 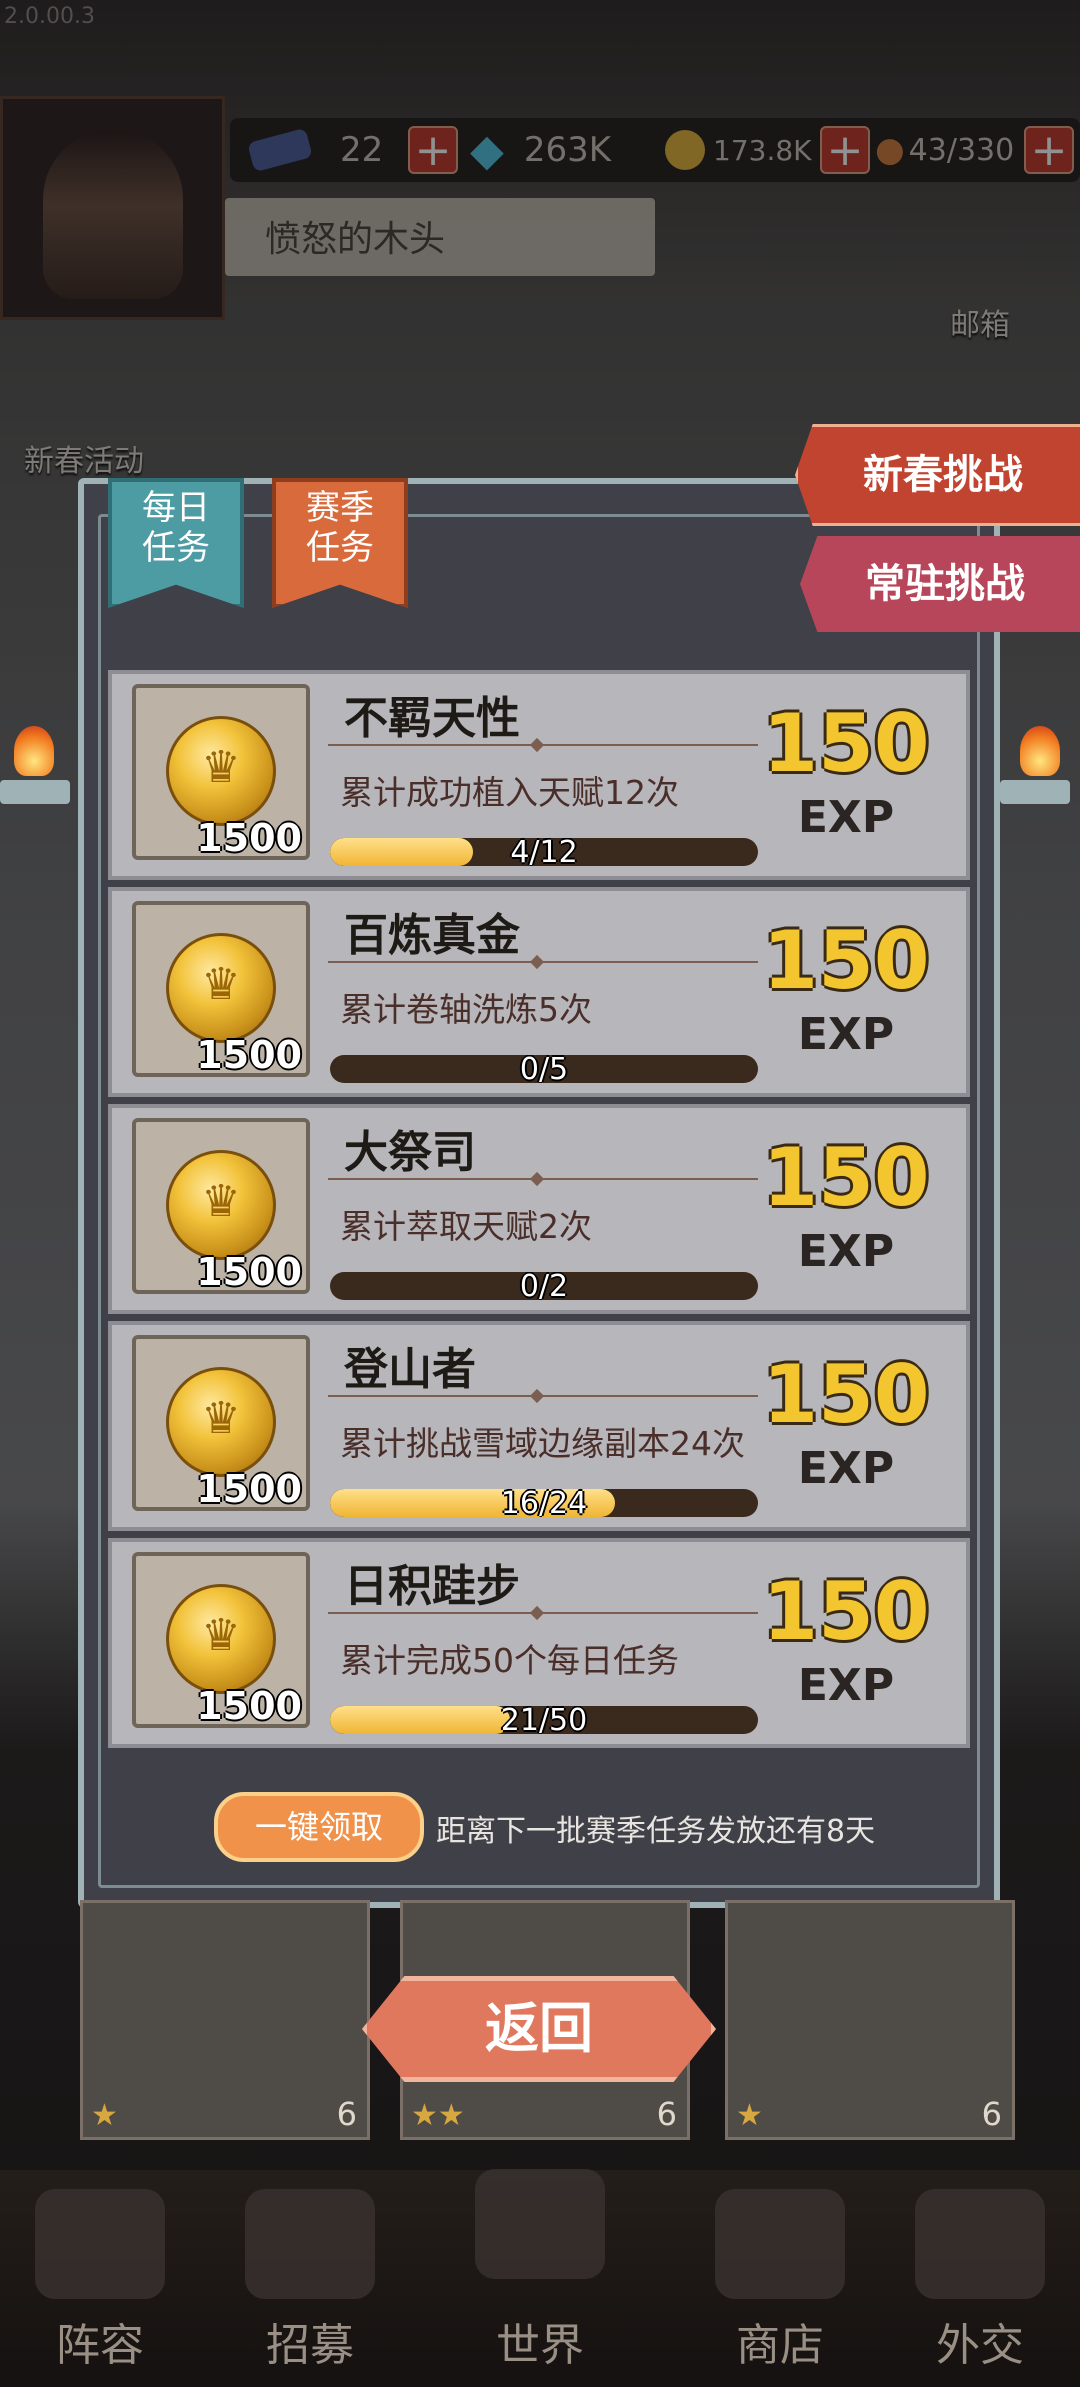 I want to click on star-icon: ★★, so click(x=438, y=2115).